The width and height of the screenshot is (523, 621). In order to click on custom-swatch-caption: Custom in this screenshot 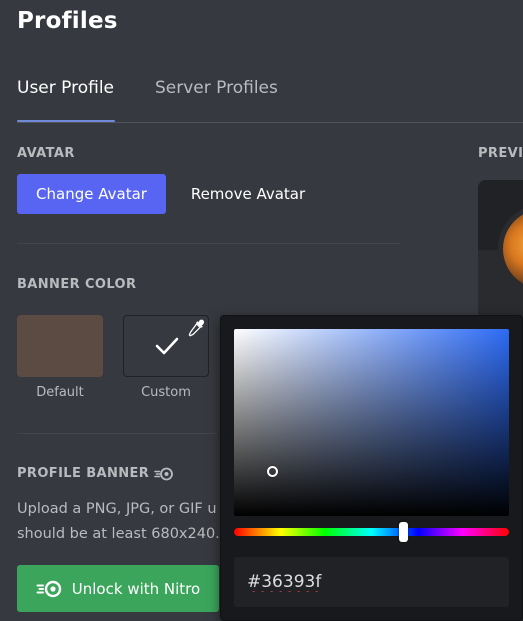, I will do `click(166, 392)`.